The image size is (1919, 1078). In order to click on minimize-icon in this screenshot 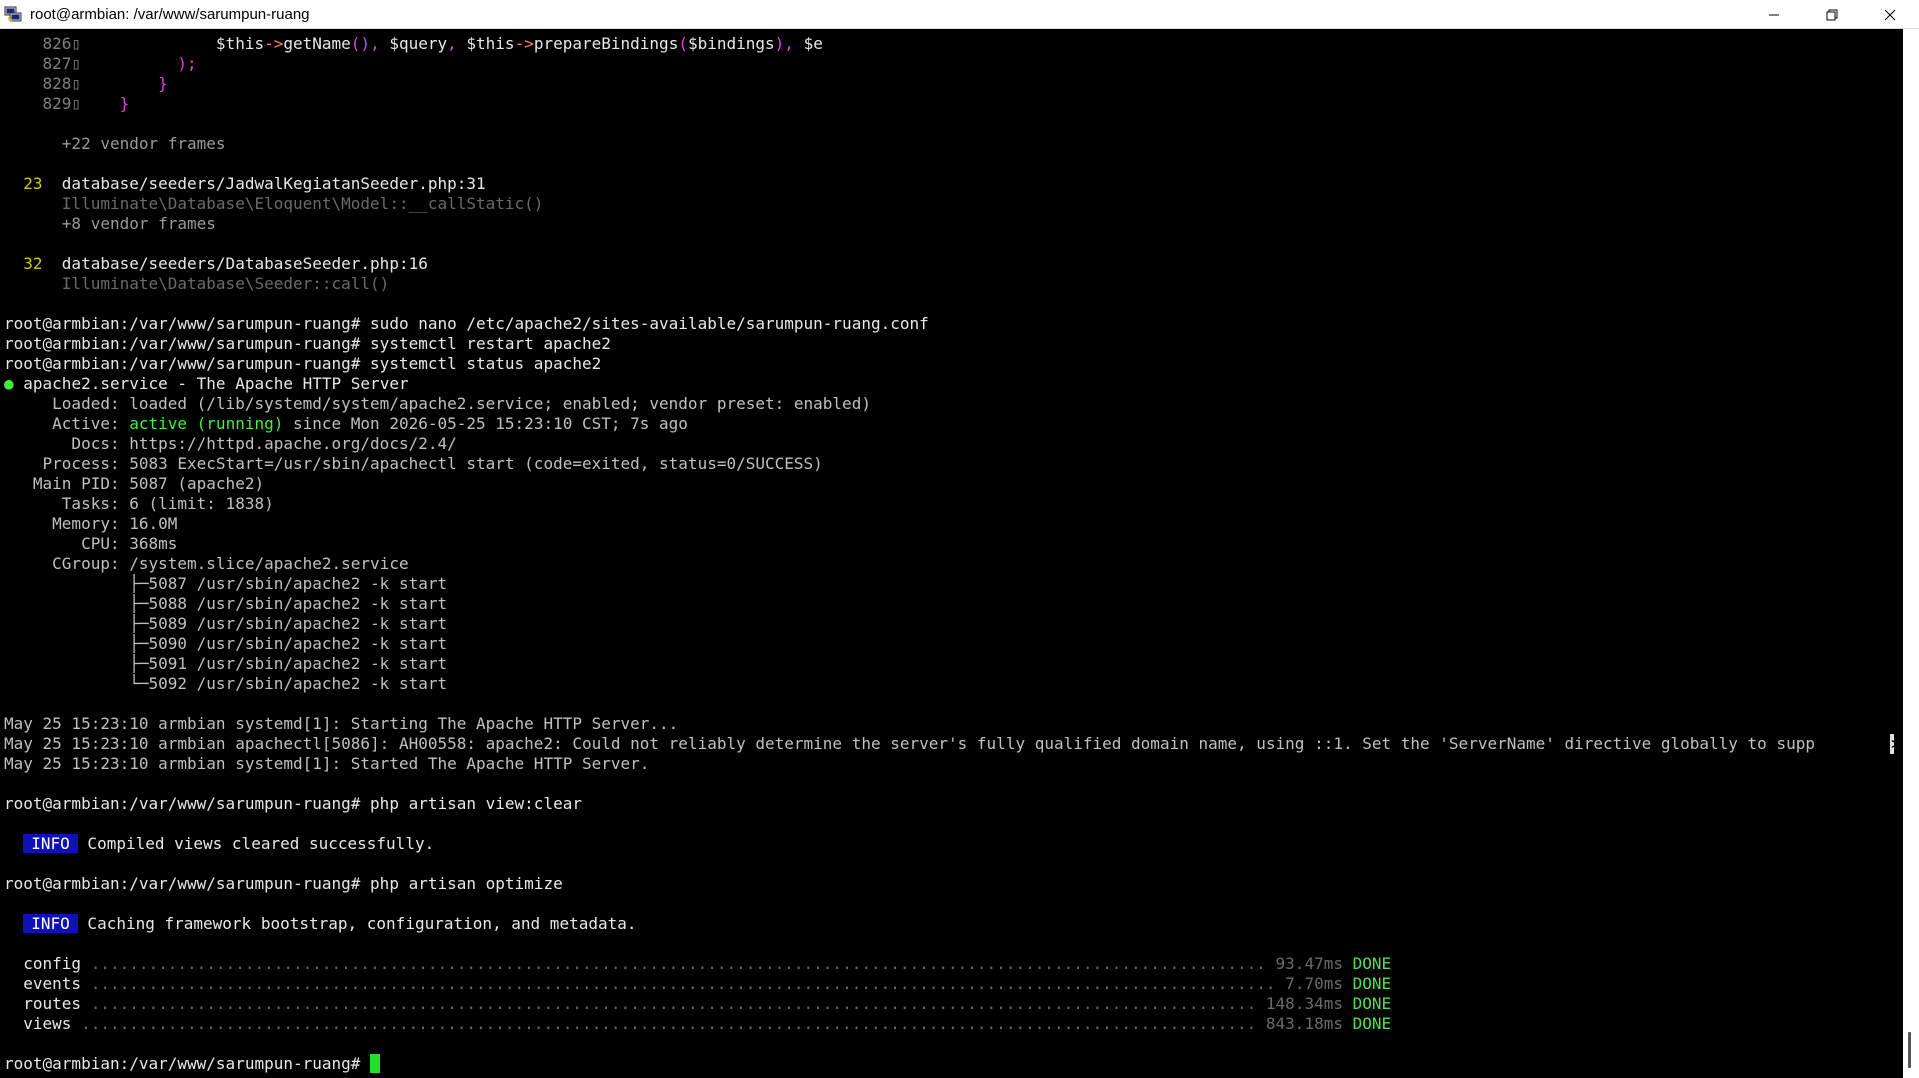, I will do `click(1774, 14)`.